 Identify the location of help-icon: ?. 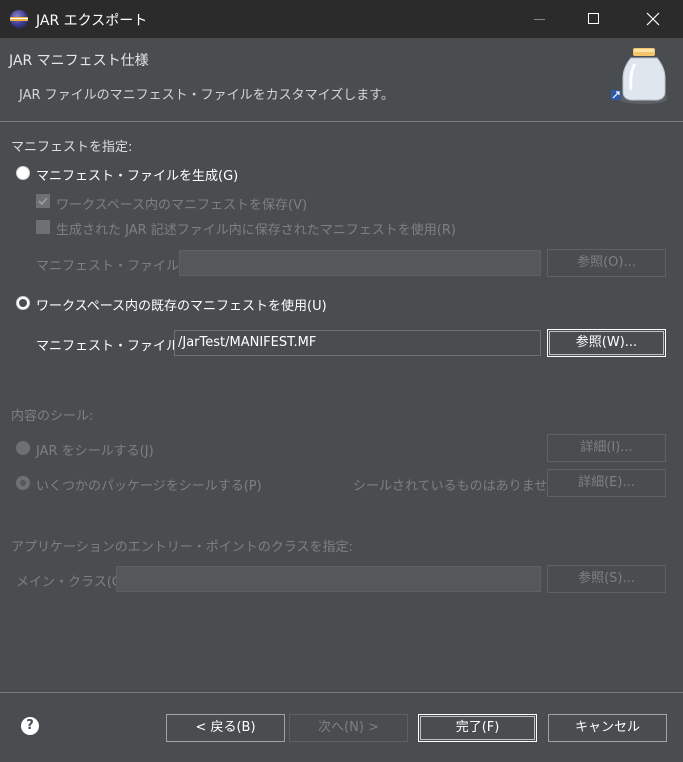
(30, 726).